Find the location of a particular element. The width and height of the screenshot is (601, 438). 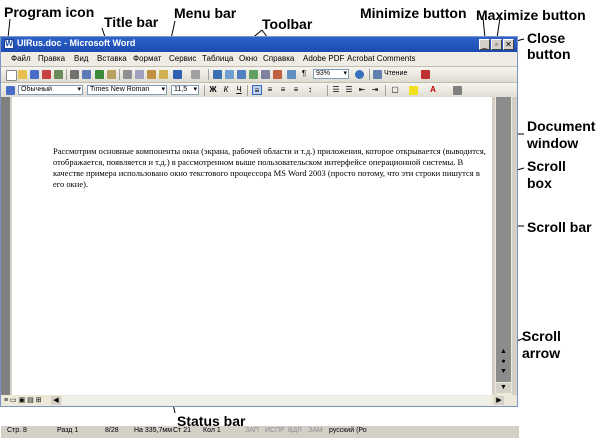

label-menu-bar: Menu bar is located at coordinates (205, 13).